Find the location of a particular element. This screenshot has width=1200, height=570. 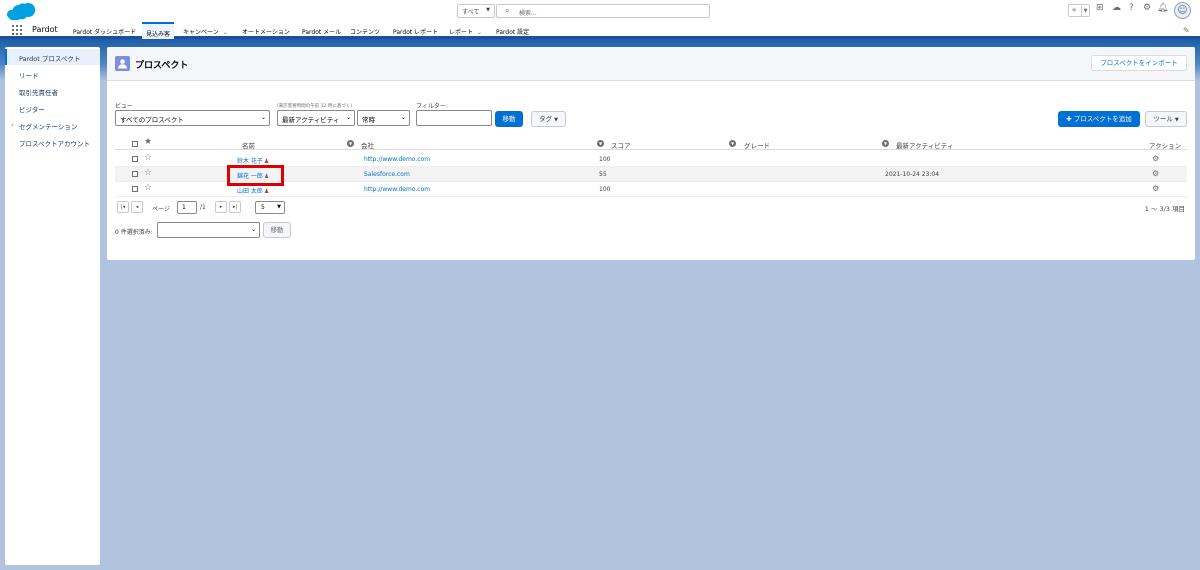

tools-button: ツール ▼ is located at coordinates (1166, 119).